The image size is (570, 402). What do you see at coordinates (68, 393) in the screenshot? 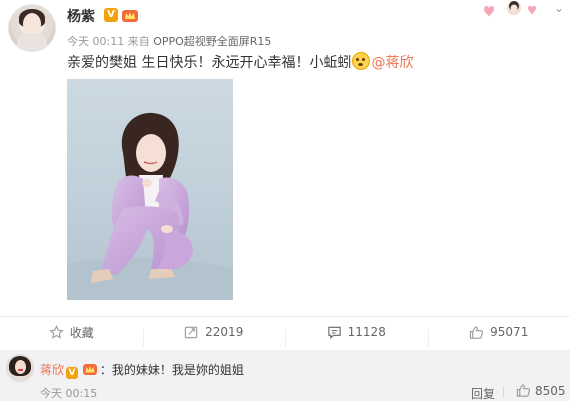
I see `comment-time: 今天 00:15` at bounding box center [68, 393].